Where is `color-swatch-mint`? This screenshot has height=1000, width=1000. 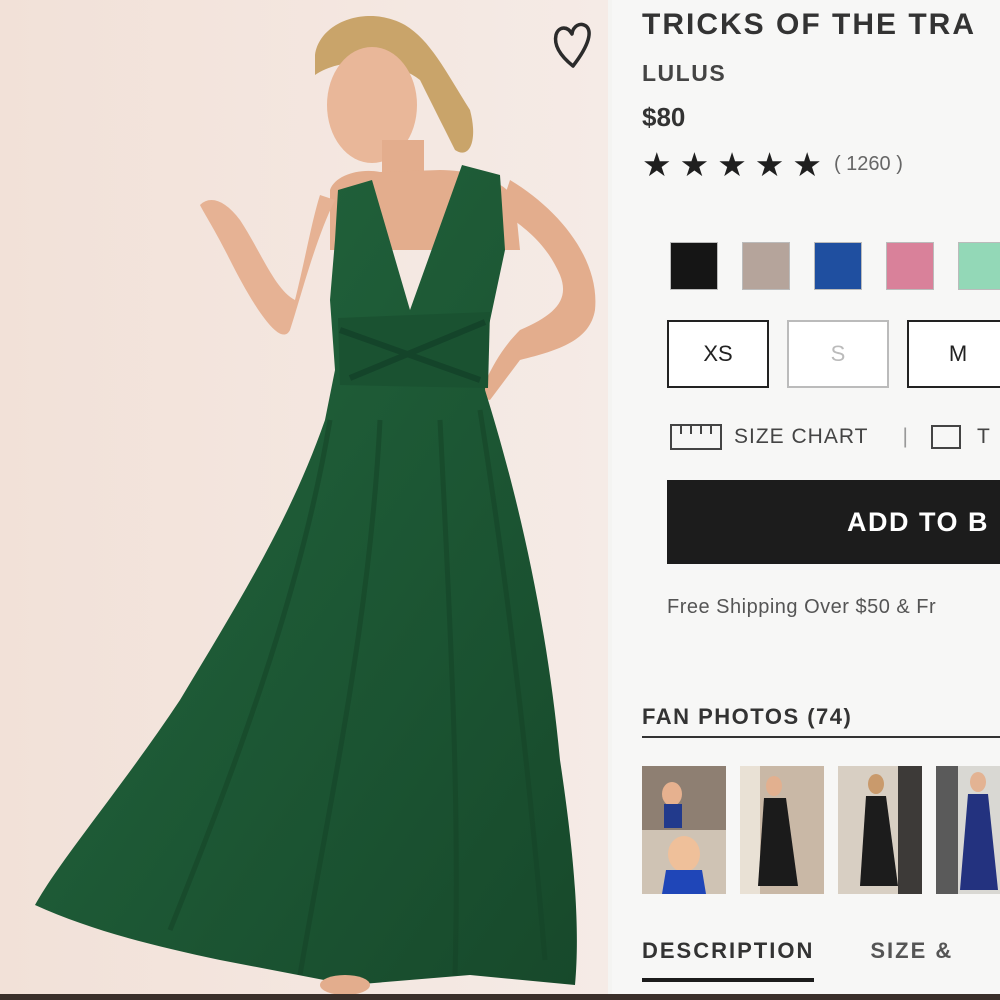
color-swatch-mint is located at coordinates (979, 266).